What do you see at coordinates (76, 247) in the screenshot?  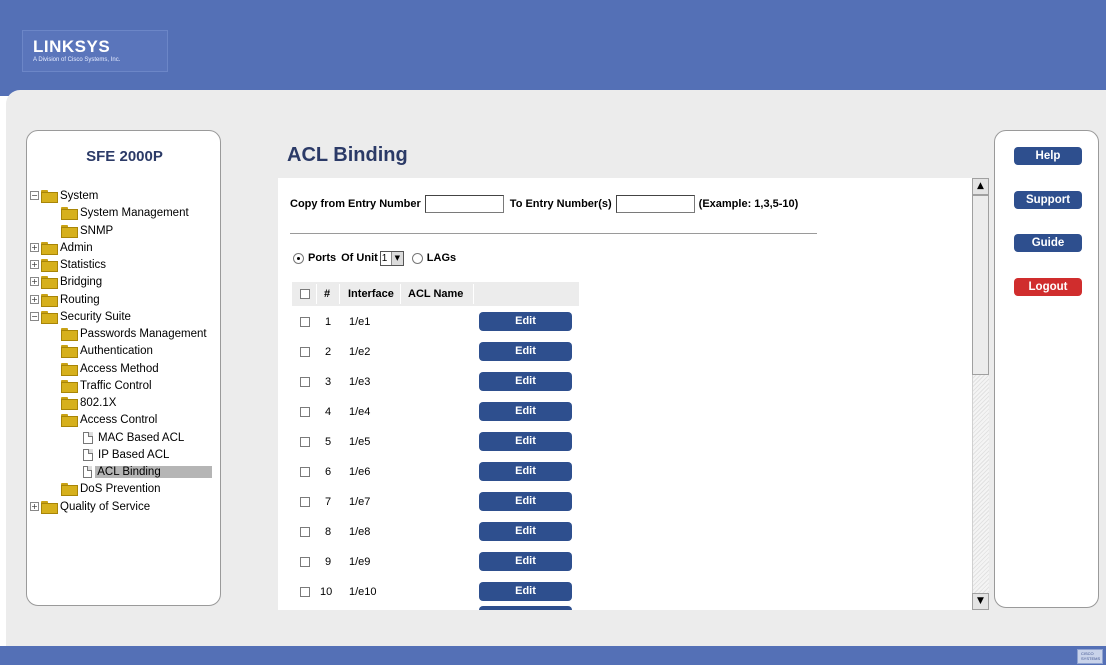 I see `sidebar-item-label: Admin` at bounding box center [76, 247].